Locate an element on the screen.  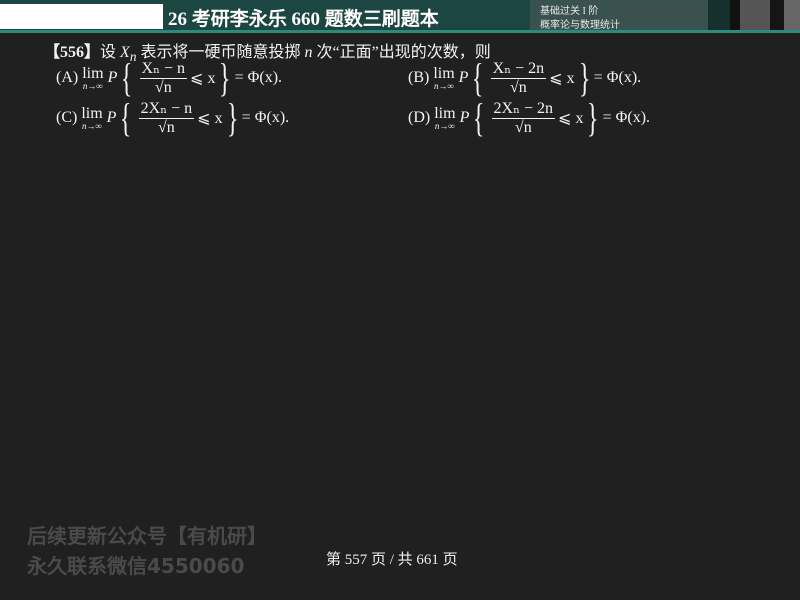
book-title: 26 考研李永乐 660 题数三刷题本 is located at coordinates (303, 19).